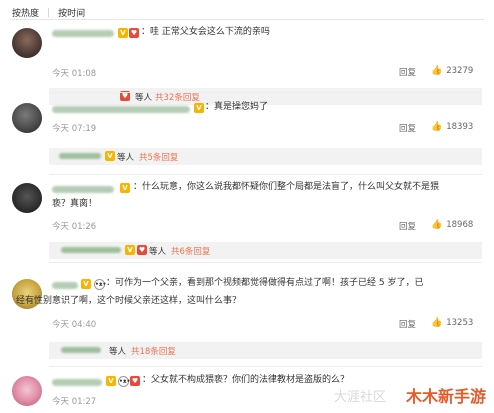 The height and width of the screenshot is (413, 494). Describe the element at coordinates (237, 107) in the screenshot. I see `comment-text: ：真是操您妈了` at that location.